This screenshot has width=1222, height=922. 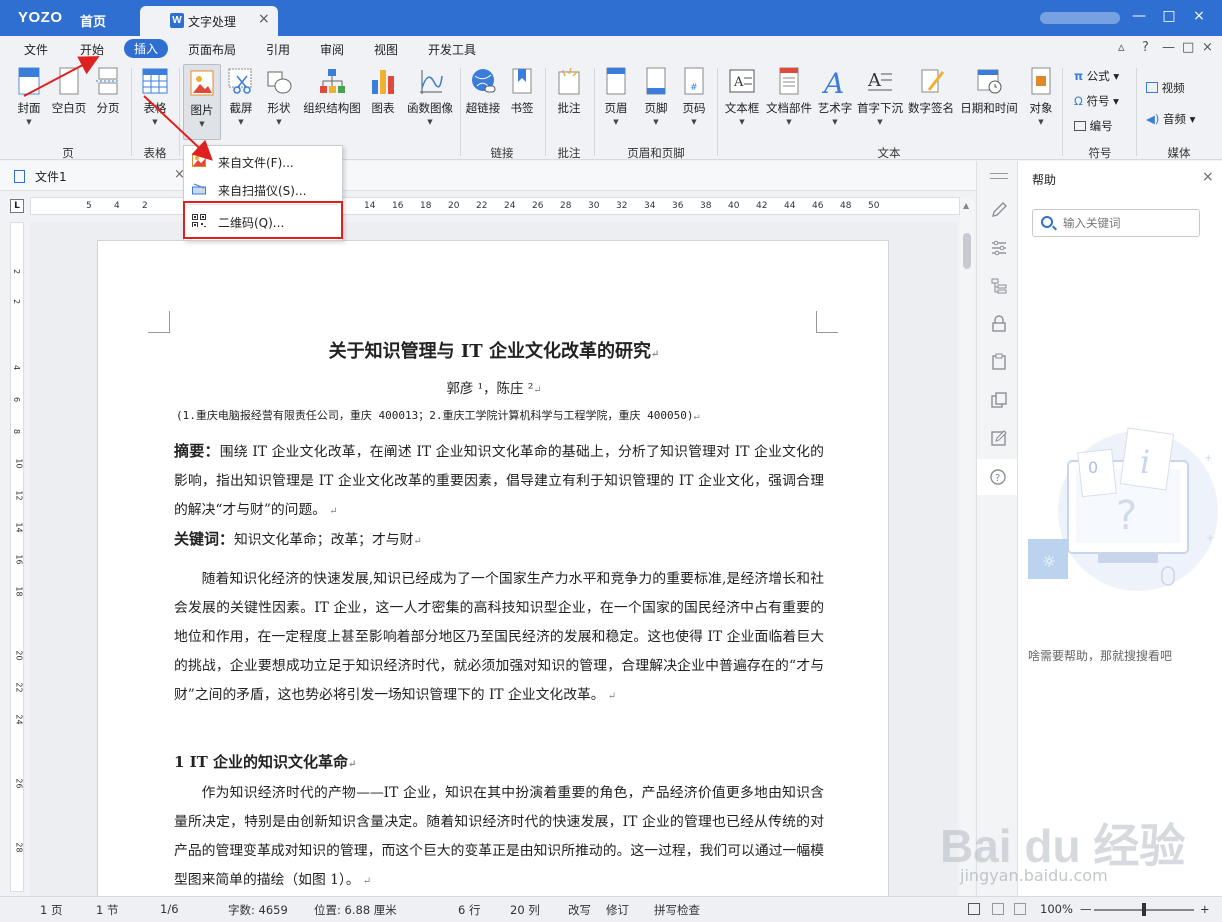 I want to click on blank-page-button: 空白页, so click(x=69, y=91).